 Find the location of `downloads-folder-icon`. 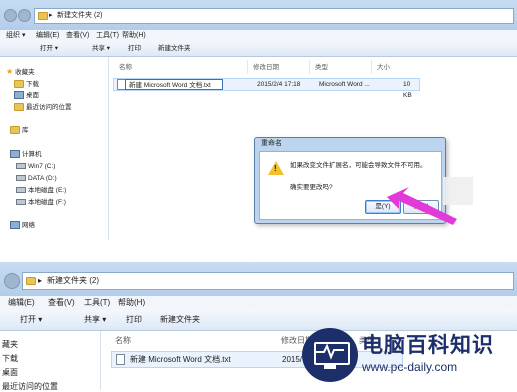

downloads-folder-icon is located at coordinates (19, 84).